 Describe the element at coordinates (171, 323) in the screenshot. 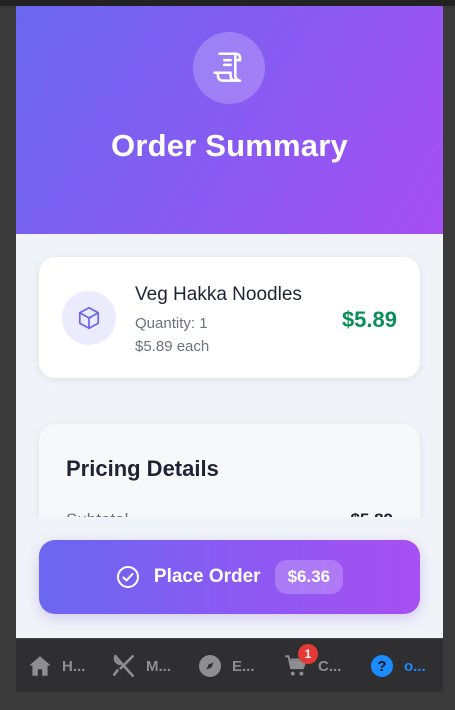

I see `item-quantity: Quantity: 1` at that location.